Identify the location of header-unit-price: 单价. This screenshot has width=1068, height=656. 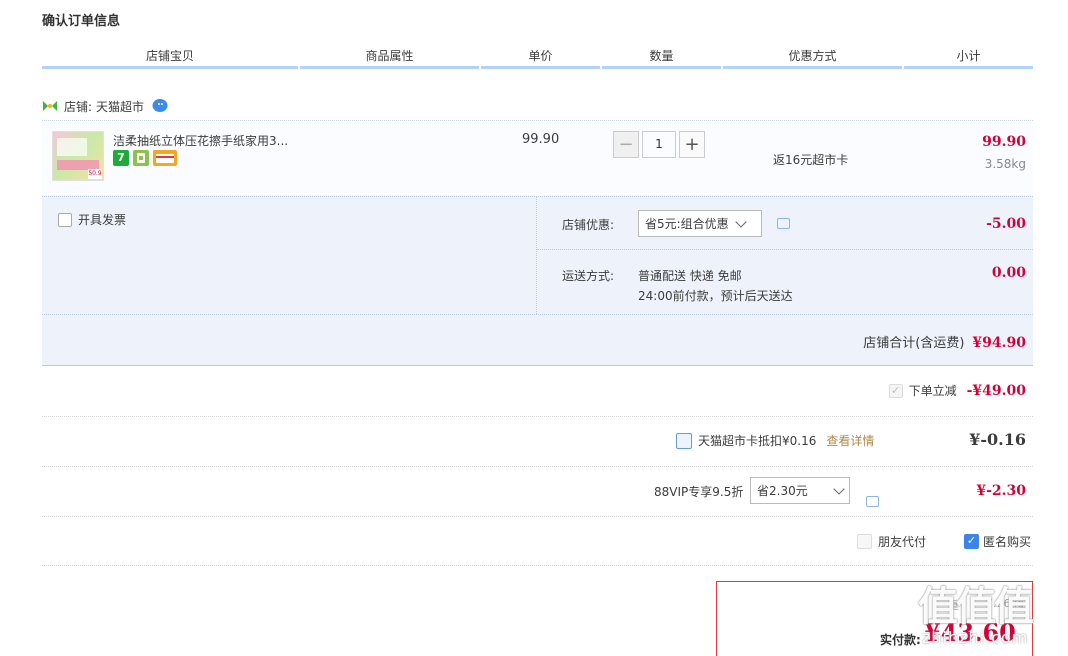
(540, 58).